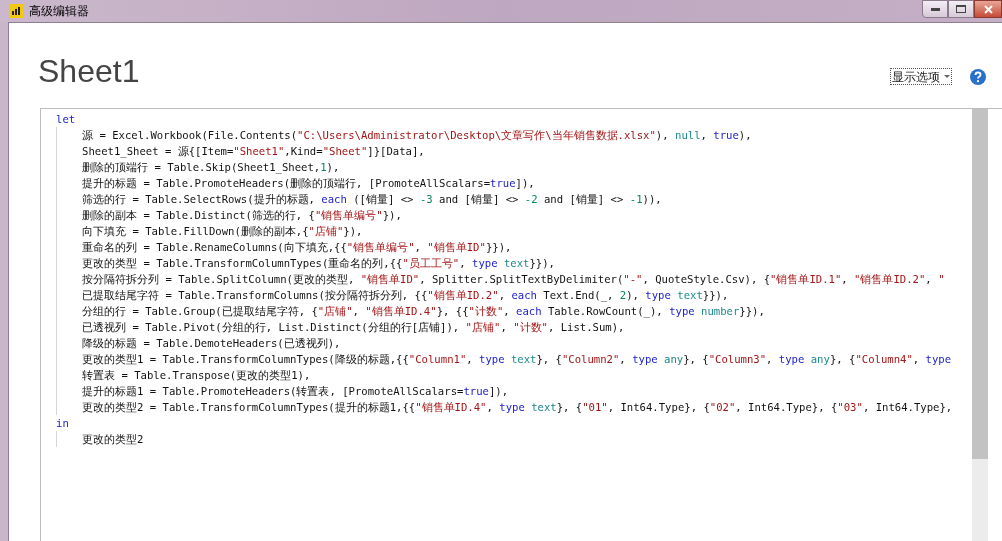 The image size is (1002, 541). Describe the element at coordinates (423, 311) in the screenshot. I see `code-line: 分组的行 = Table.Group(已提取结尾字符, {"店铺", "销售单ID.4"}, {{"计数", each Table.RowCount(_), type number}}),` at that location.